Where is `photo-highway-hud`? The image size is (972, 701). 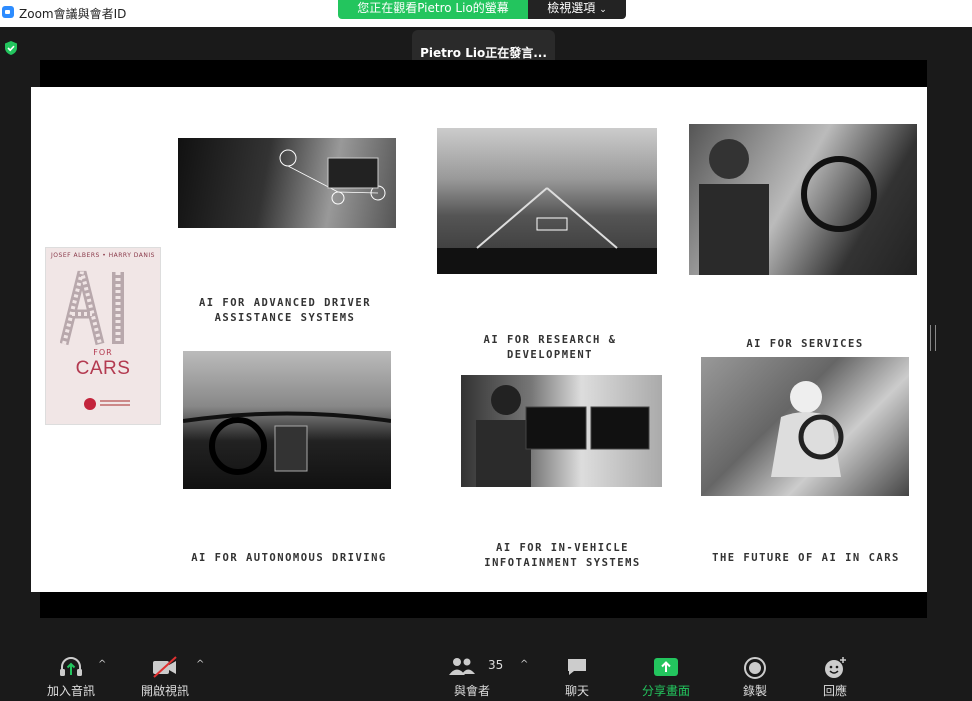
photo-highway-hud is located at coordinates (547, 201).